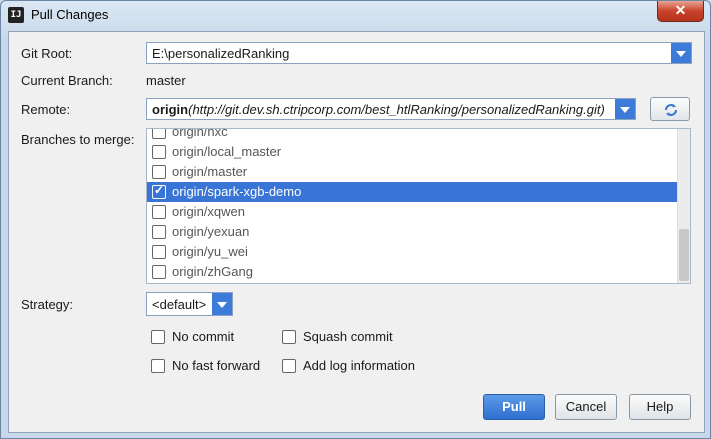 This screenshot has width=711, height=439. I want to click on branch-row: origin/yexuan, so click(412, 232).